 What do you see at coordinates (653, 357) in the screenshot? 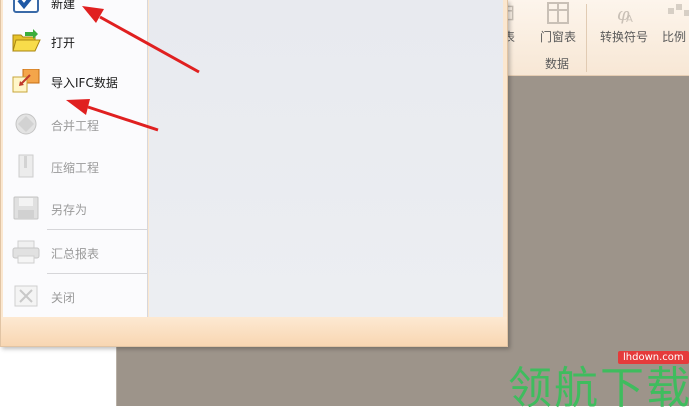
I see `watermark-site-badge: lhdown.com` at bounding box center [653, 357].